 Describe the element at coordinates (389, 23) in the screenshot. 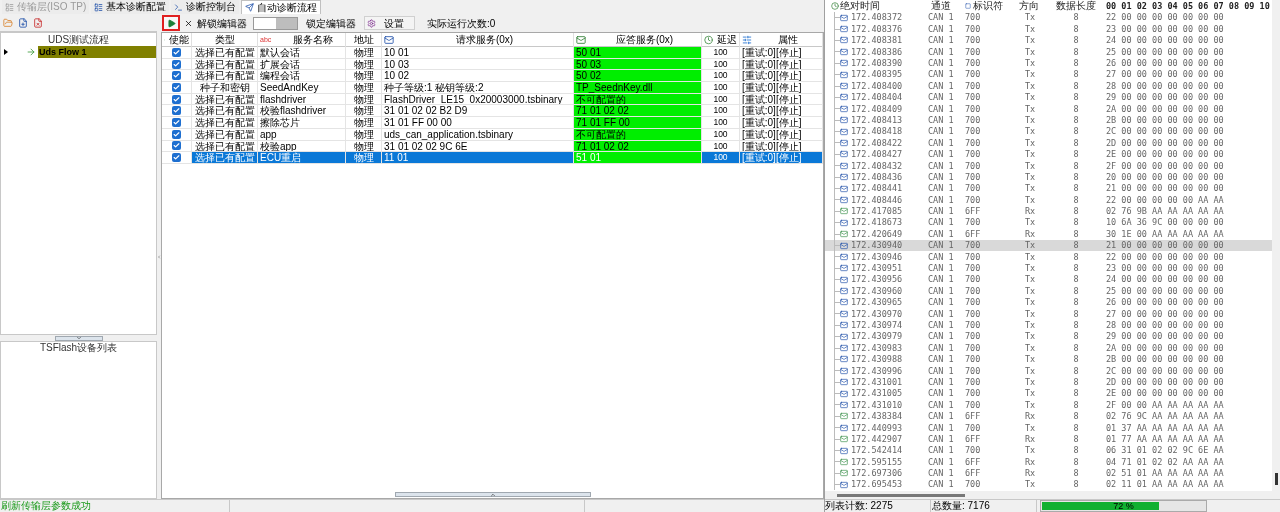

I see `settings-button: 设置` at that location.